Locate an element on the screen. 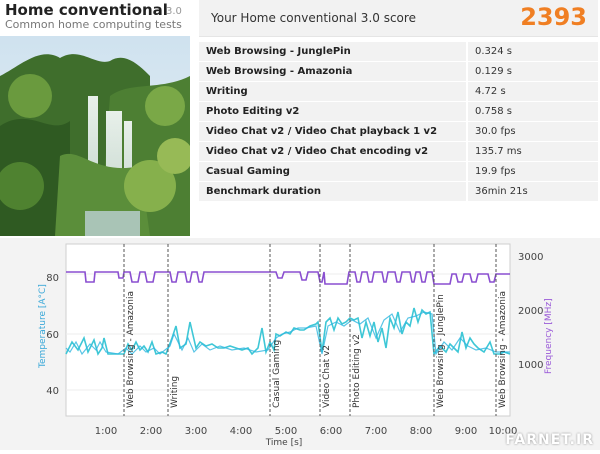 This screenshot has width=600, height=454. left-axis-label: Temperature [A°C] is located at coordinates (43, 326).